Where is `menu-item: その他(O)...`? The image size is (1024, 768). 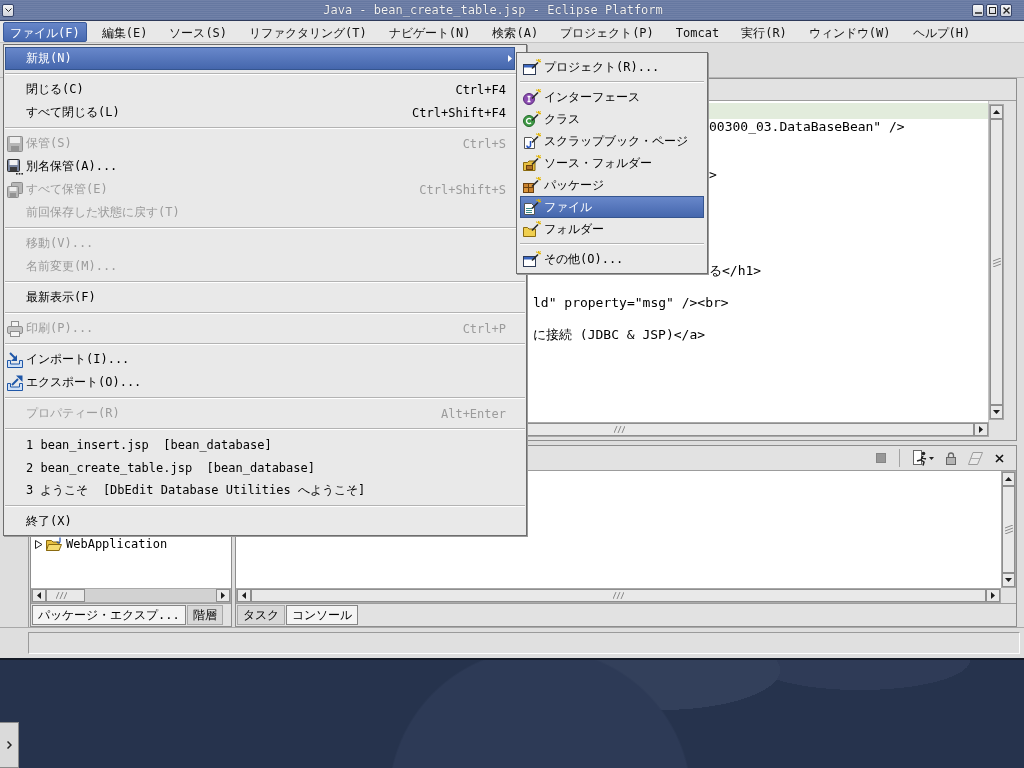 menu-item: その他(O)... is located at coordinates (612, 259).